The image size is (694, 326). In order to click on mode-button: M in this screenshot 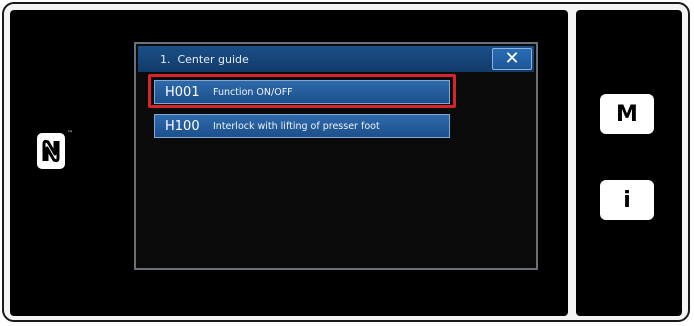, I will do `click(627, 114)`.